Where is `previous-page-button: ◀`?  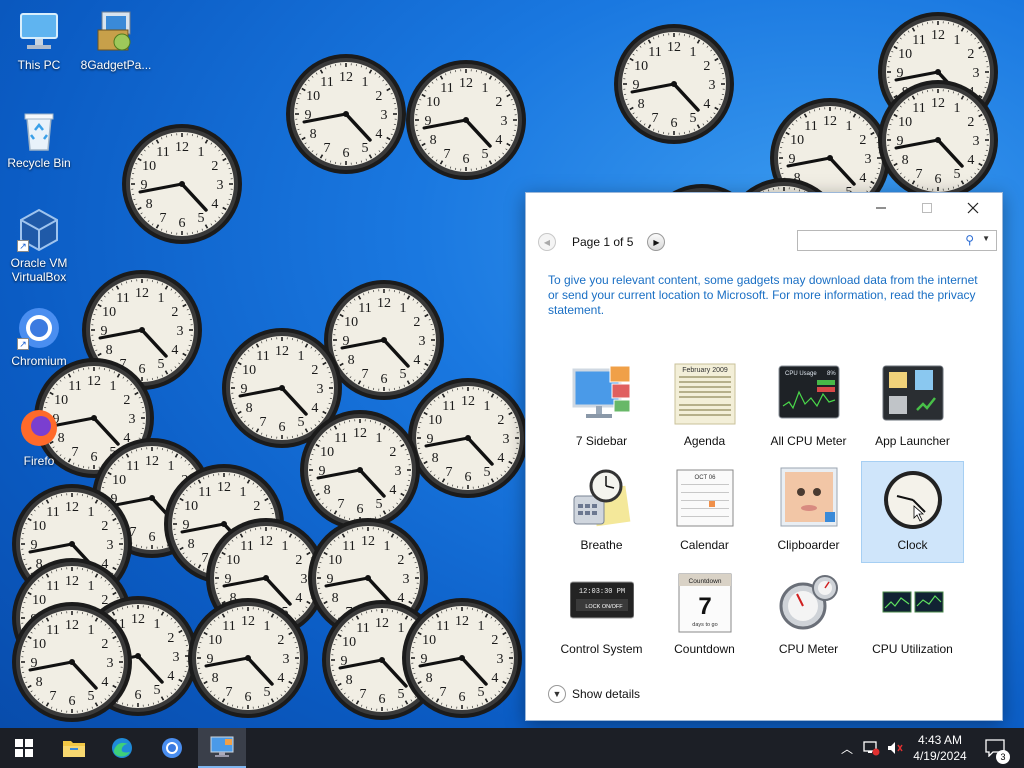 previous-page-button: ◀ is located at coordinates (547, 242).